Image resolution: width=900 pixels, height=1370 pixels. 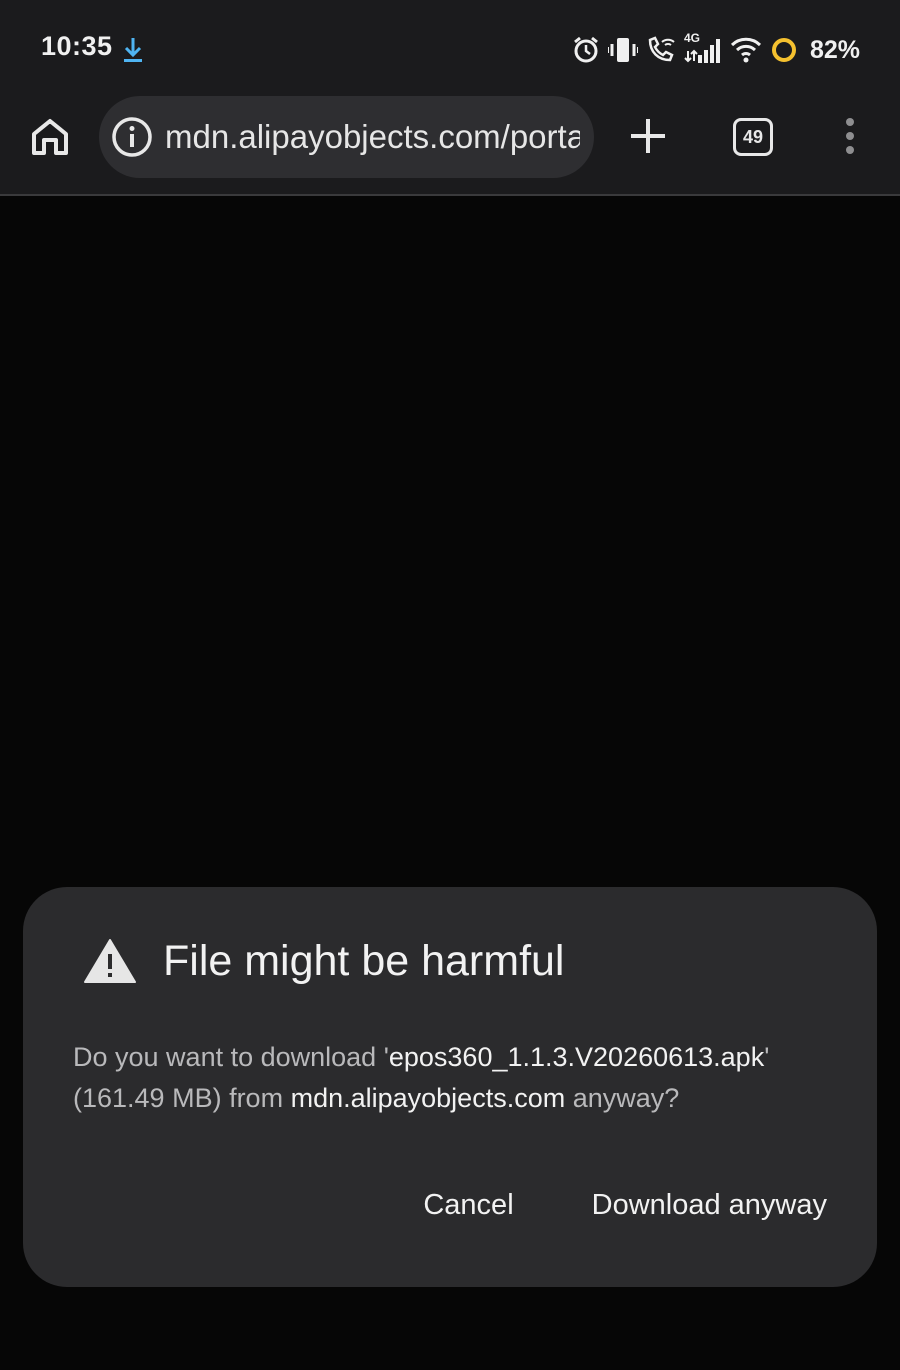 I want to click on tab-count: 49, so click(x=753, y=137).